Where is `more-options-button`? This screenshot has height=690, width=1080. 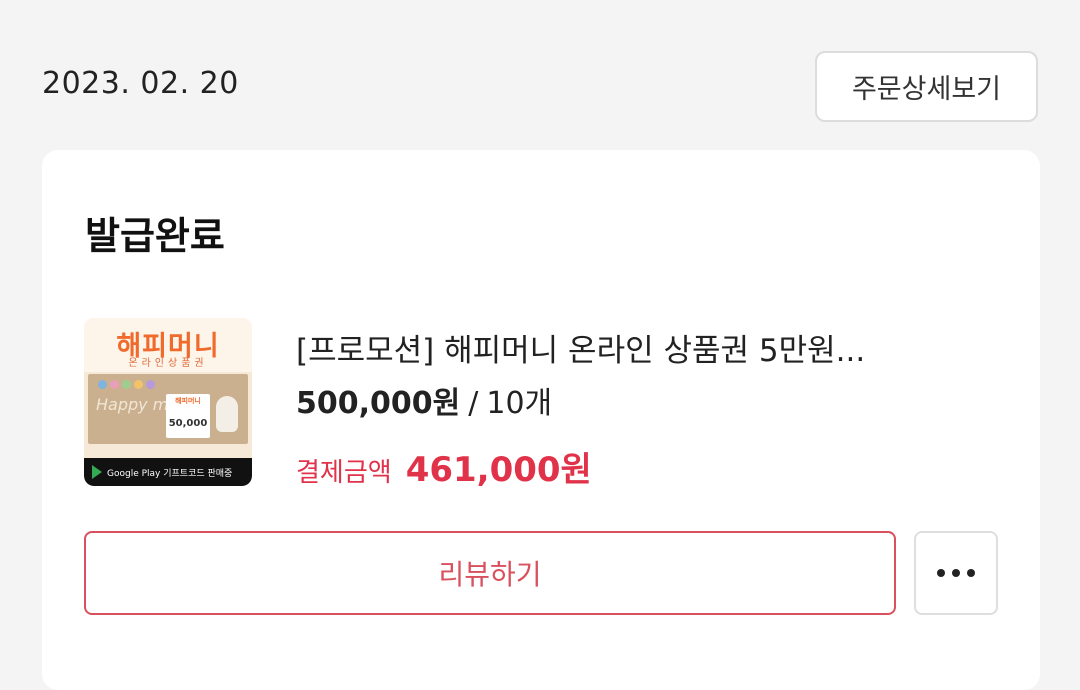
more-options-button is located at coordinates (956, 573).